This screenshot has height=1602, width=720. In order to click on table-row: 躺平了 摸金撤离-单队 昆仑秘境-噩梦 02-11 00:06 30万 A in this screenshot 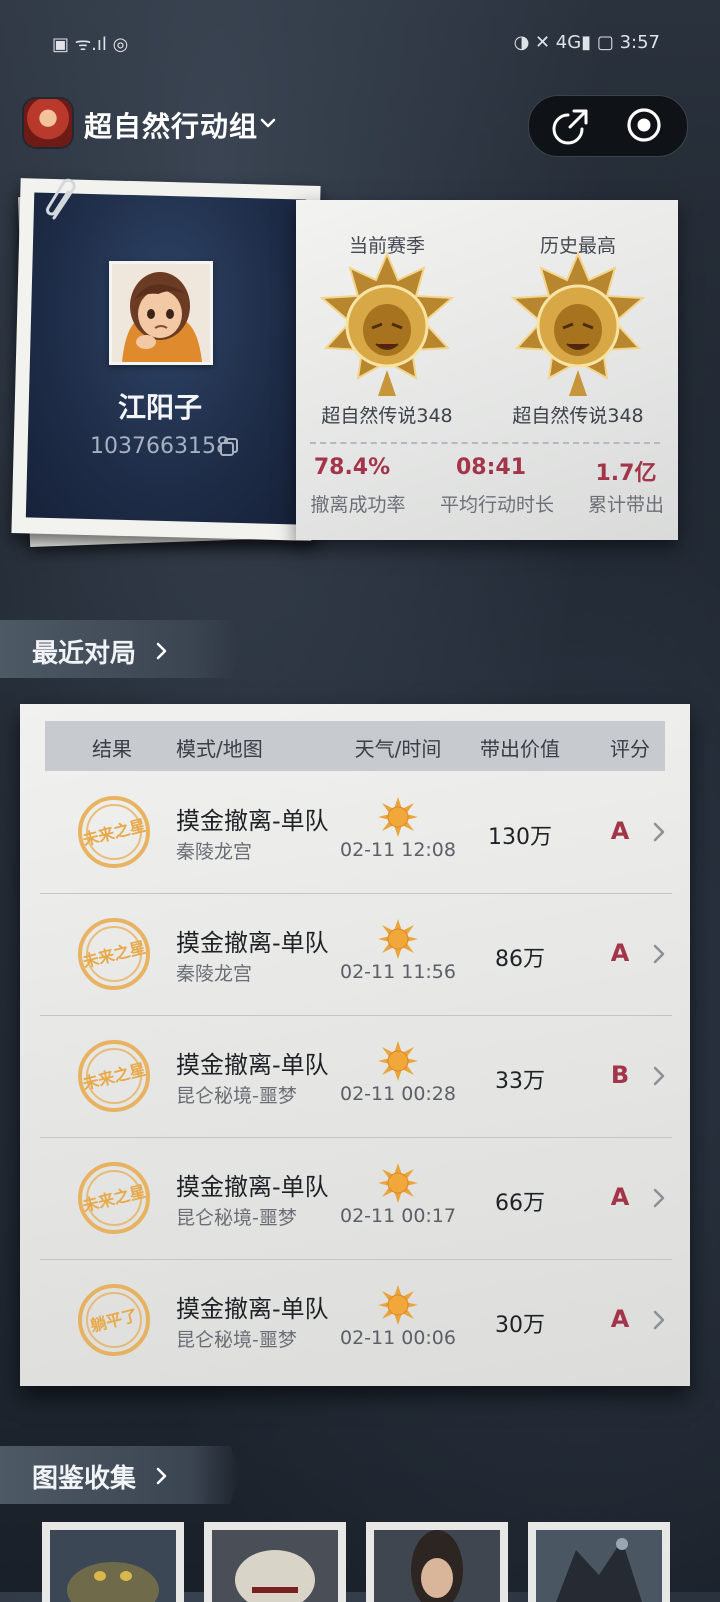, I will do `click(356, 1320)`.